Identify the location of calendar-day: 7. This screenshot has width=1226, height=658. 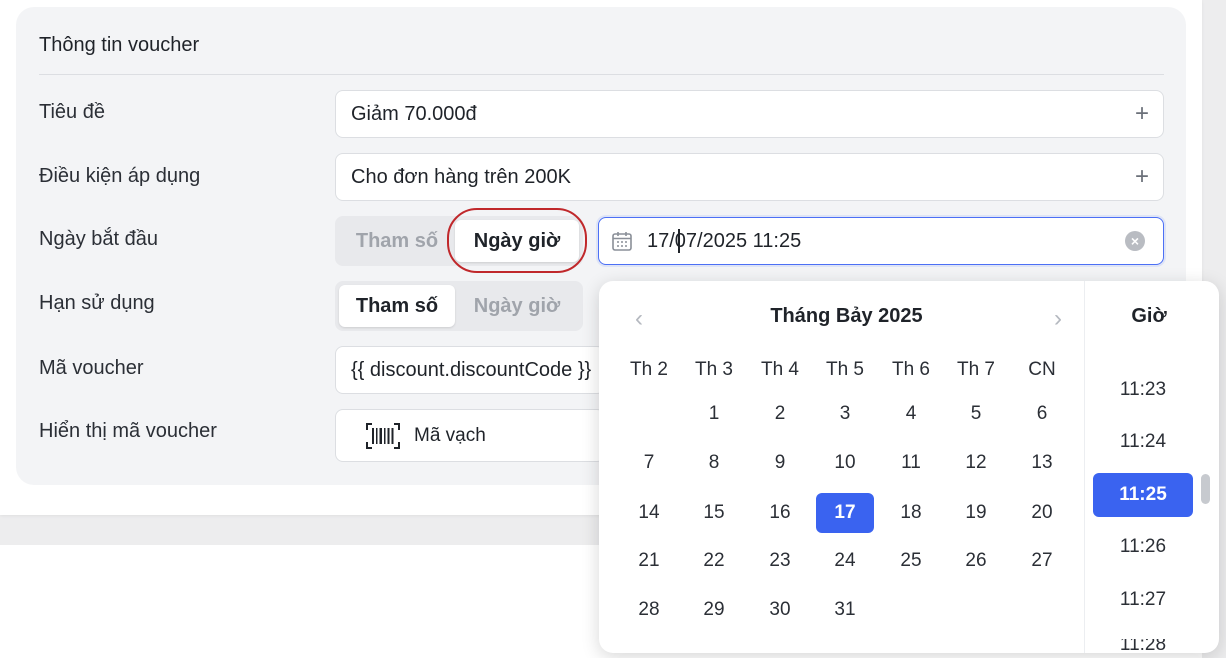
(649, 463).